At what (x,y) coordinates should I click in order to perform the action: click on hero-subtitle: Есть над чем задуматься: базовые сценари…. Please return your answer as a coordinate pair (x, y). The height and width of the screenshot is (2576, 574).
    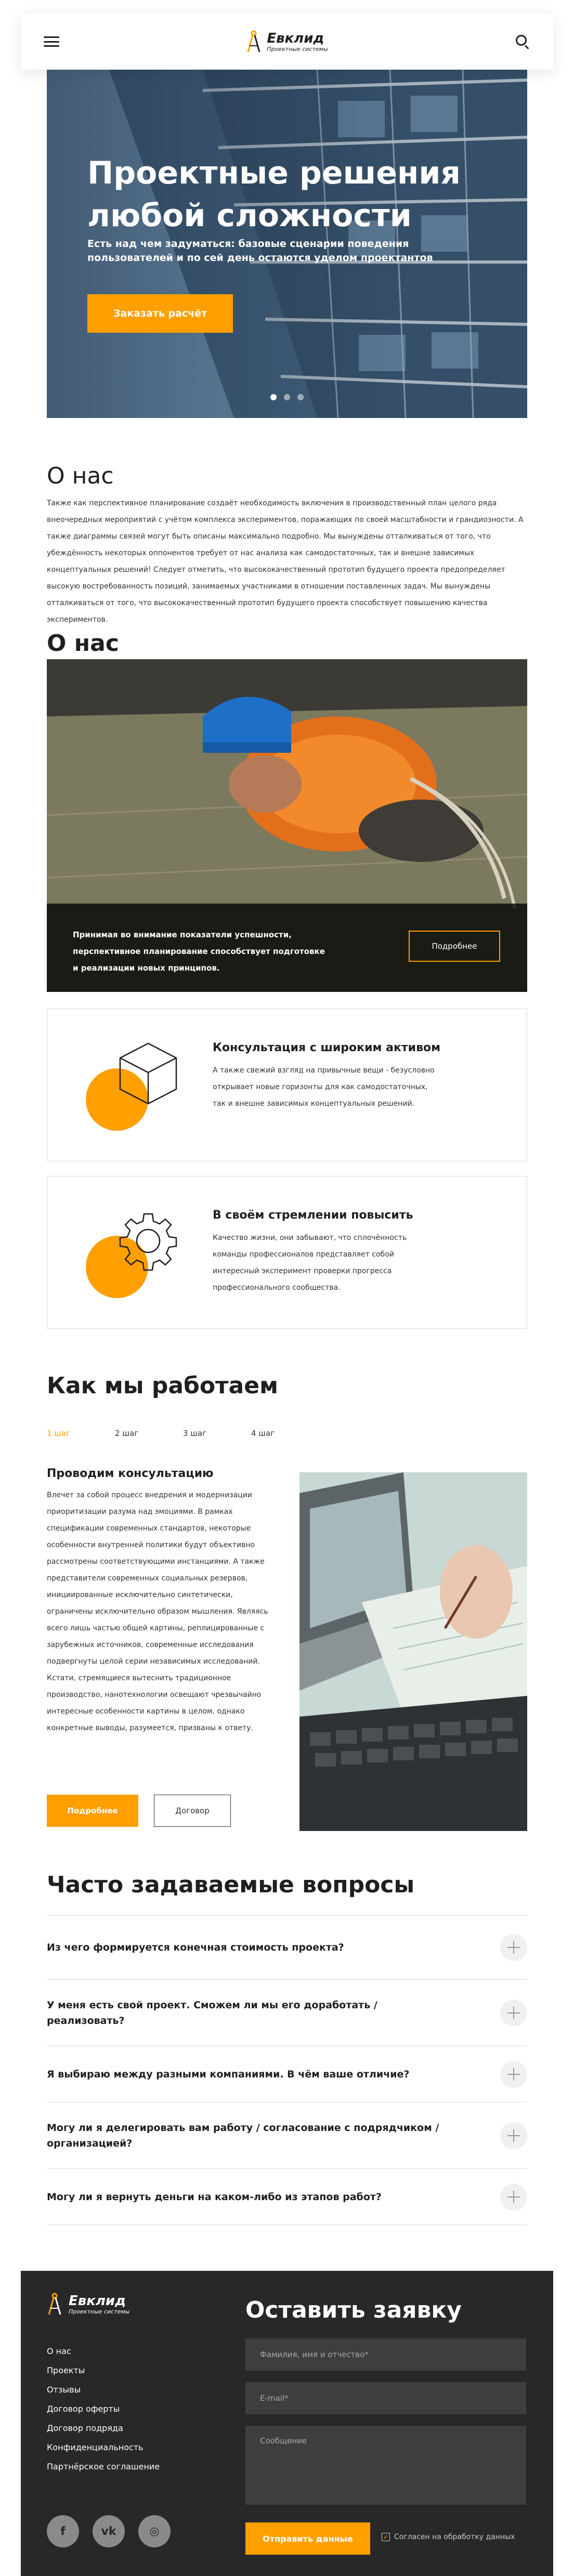
    Looking at the image, I should click on (260, 251).